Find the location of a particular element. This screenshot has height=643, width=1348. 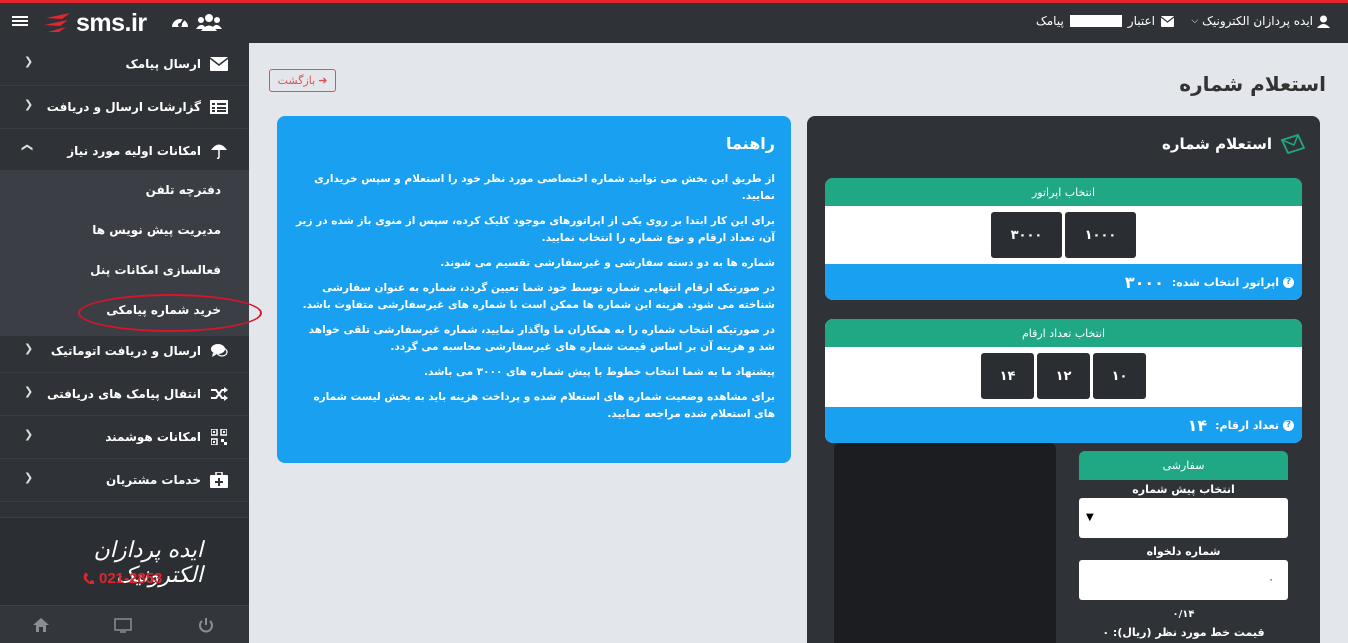

caret-down-icon: ▼ is located at coordinates (1090, 517).